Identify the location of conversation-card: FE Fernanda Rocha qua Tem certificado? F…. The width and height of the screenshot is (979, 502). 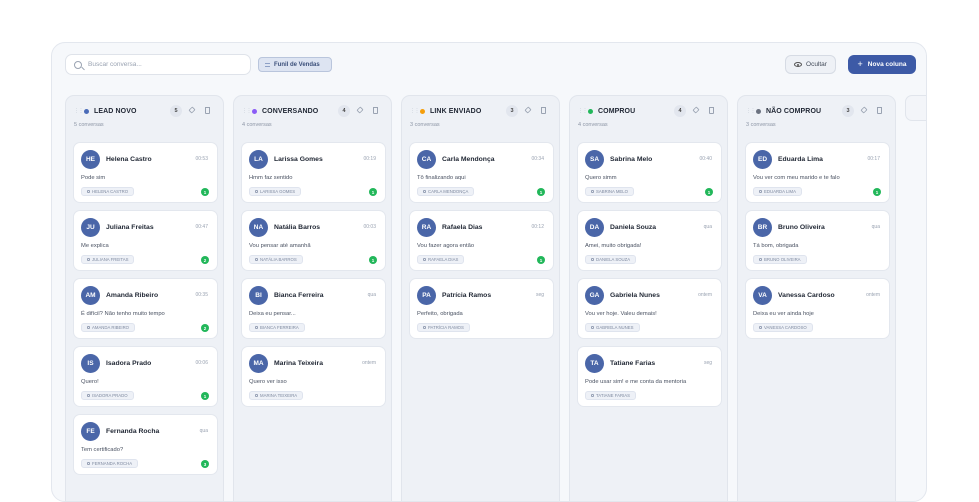
(145, 444).